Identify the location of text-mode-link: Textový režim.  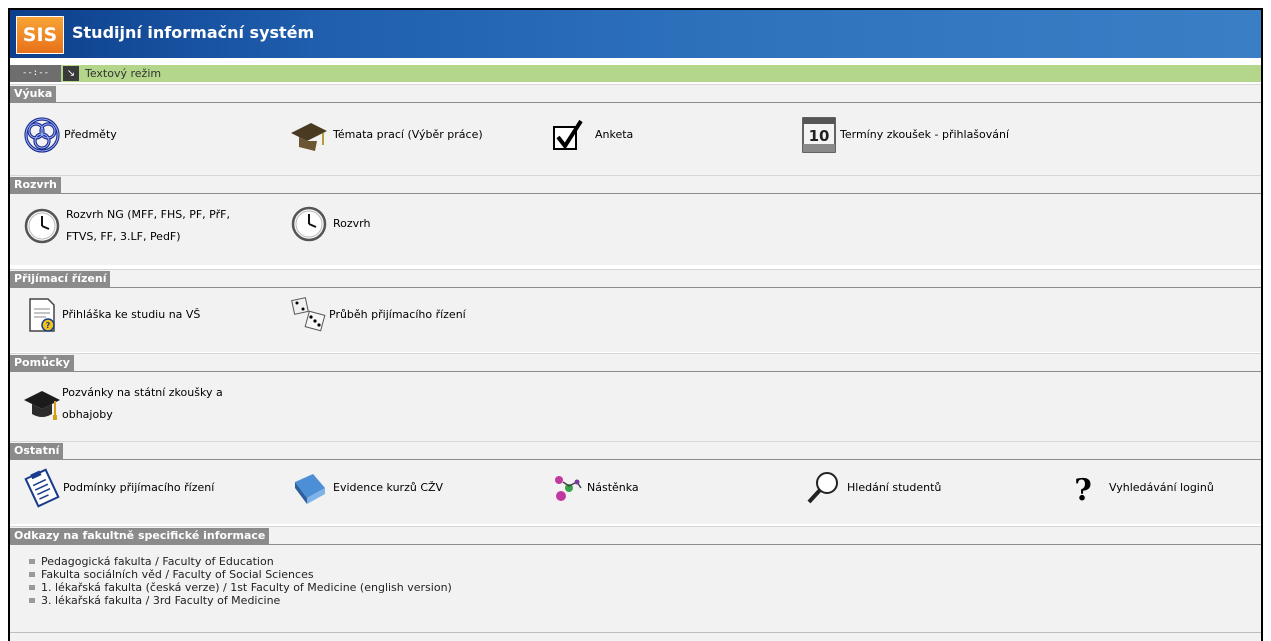
(123, 73).